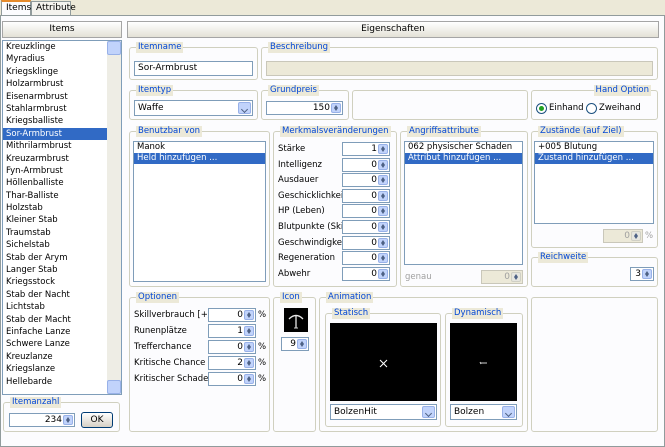 This screenshot has height=447, width=665. Describe the element at coordinates (366, 149) in the screenshot. I see `merkmal-spinner: 1` at that location.